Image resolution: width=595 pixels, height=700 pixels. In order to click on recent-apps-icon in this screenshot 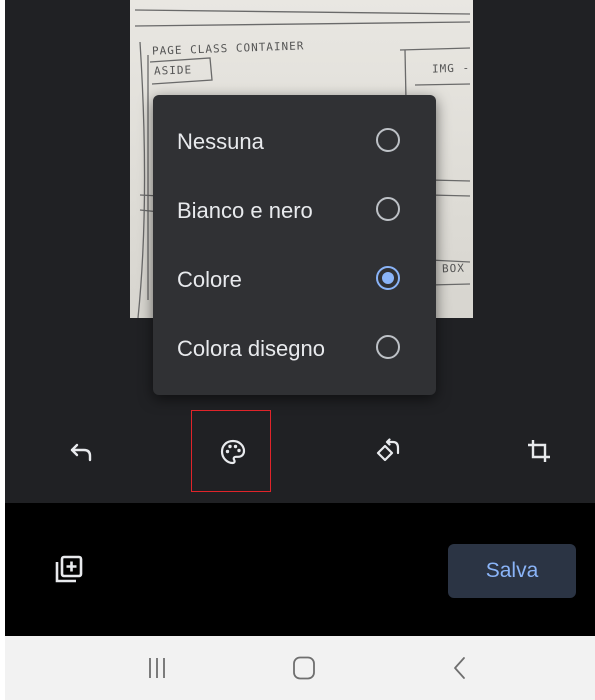, I will do `click(157, 668)`.